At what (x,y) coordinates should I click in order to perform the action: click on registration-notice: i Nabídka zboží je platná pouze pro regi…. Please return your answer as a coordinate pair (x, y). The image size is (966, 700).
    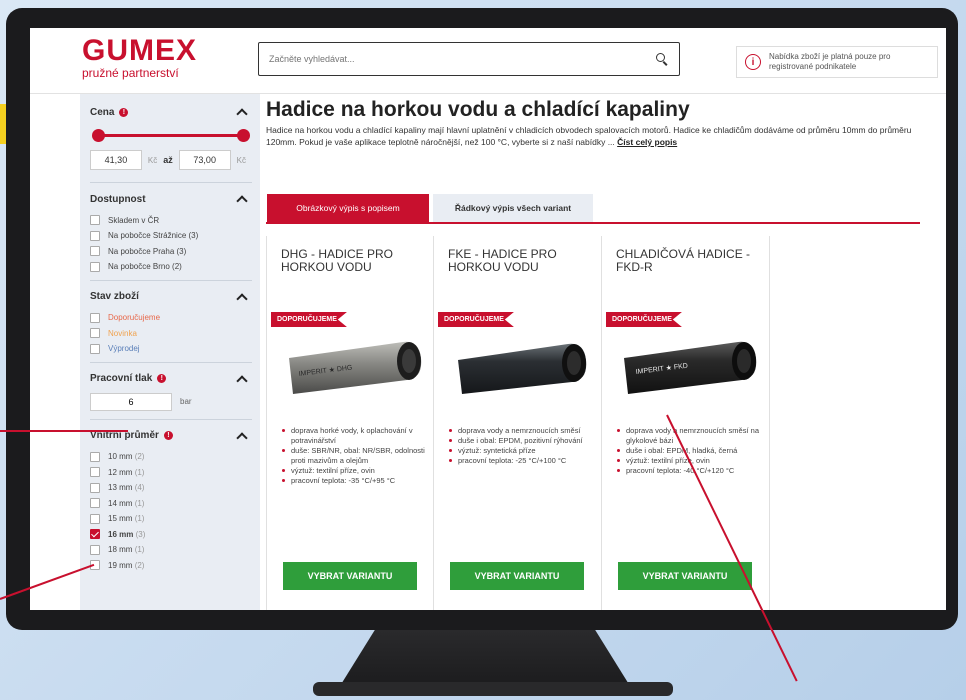
    Looking at the image, I should click on (837, 62).